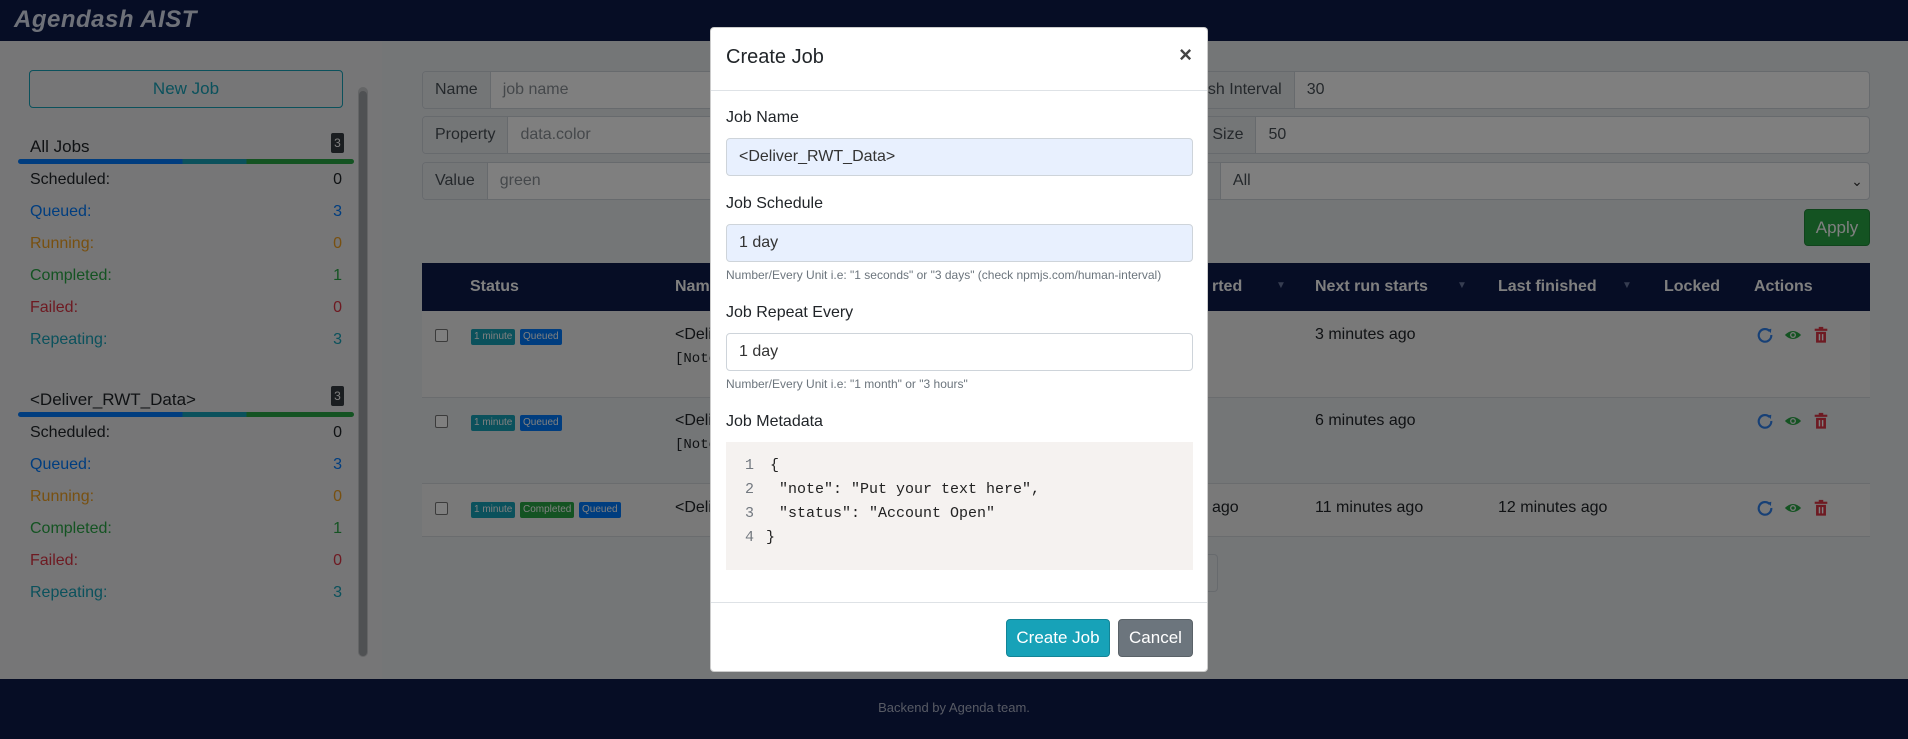 The width and height of the screenshot is (1908, 739). I want to click on job-repeat-input: 1 day, so click(959, 352).